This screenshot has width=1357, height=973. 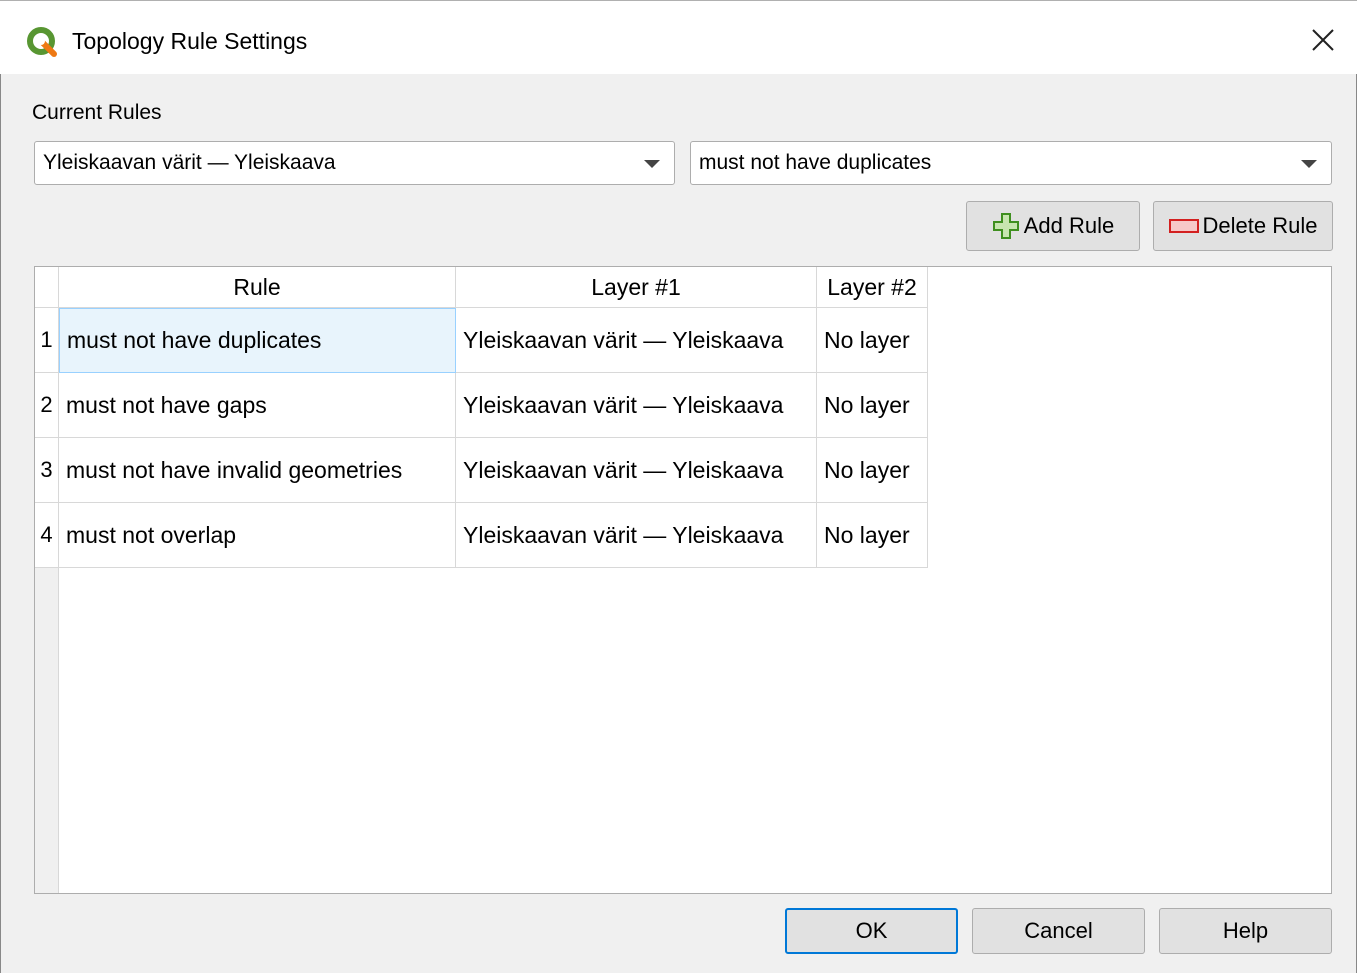 I want to click on current-rules-label: Current Rules, so click(x=97, y=112).